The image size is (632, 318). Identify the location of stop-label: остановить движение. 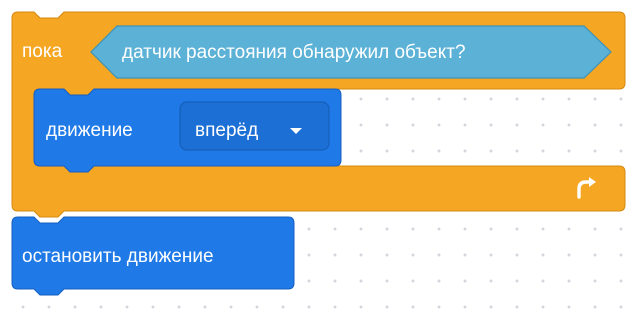
(118, 256).